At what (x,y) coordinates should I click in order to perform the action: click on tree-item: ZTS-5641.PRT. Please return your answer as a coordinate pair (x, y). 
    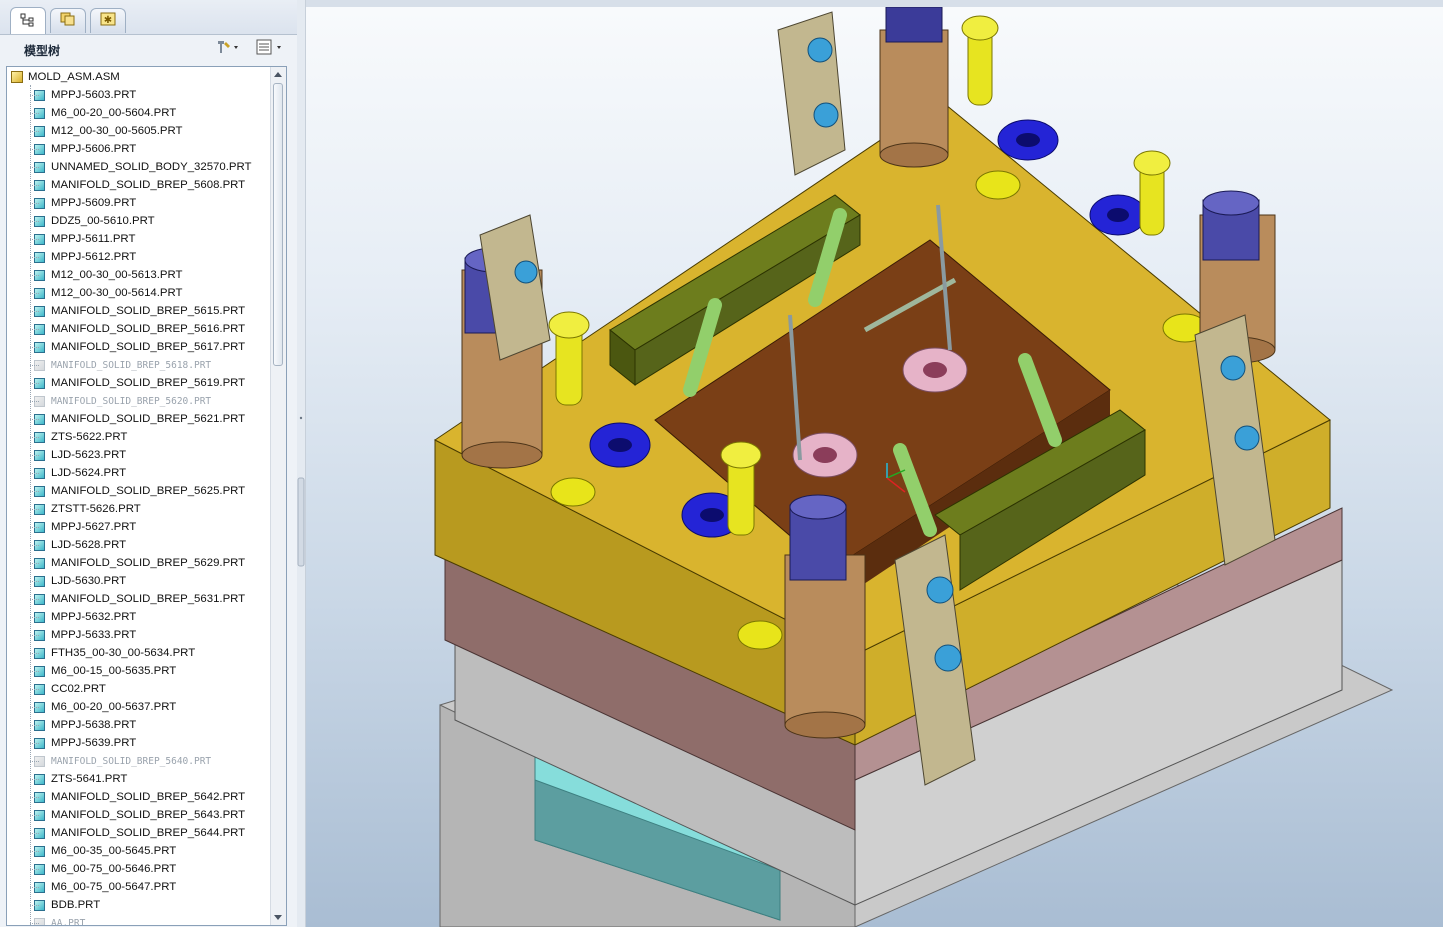
    Looking at the image, I should click on (151, 779).